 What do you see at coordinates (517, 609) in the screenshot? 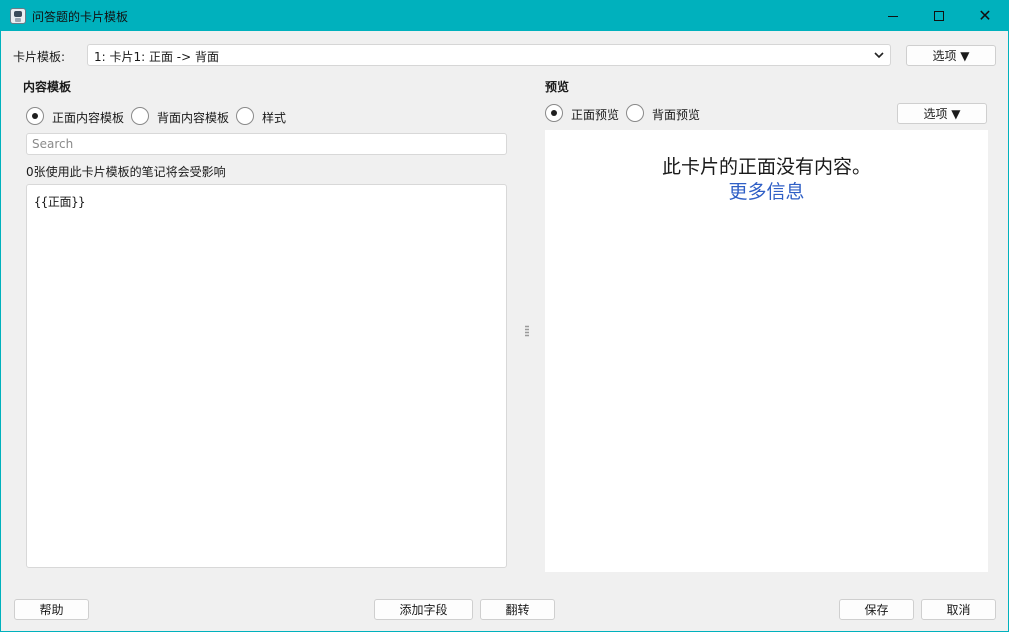
I see `flip-button: 翻转` at bounding box center [517, 609].